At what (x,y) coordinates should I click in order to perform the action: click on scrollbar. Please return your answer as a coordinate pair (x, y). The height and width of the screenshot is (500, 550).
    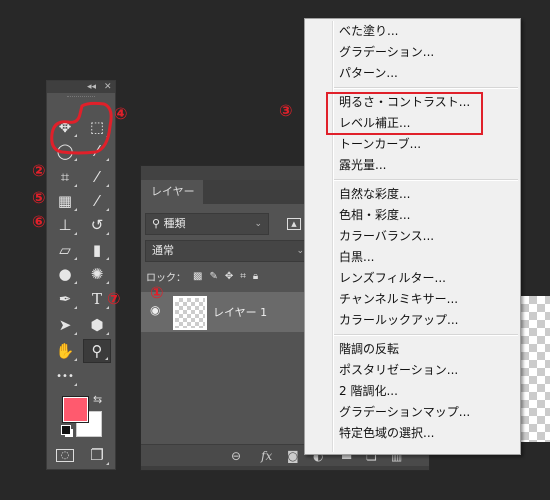
    Looking at the image, I should click on (285, 468).